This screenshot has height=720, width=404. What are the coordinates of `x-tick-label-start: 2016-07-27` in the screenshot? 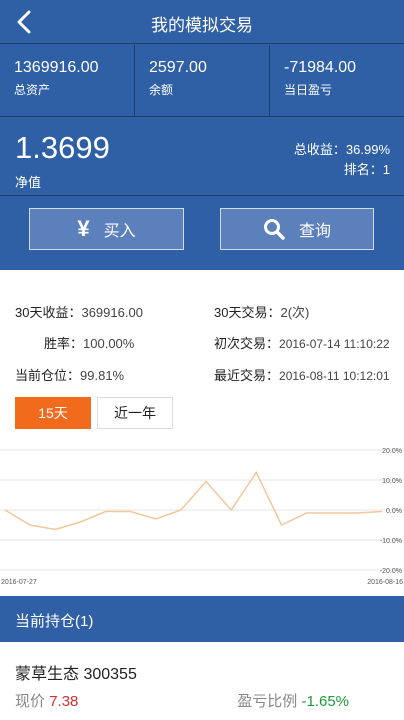 It's located at (19, 582).